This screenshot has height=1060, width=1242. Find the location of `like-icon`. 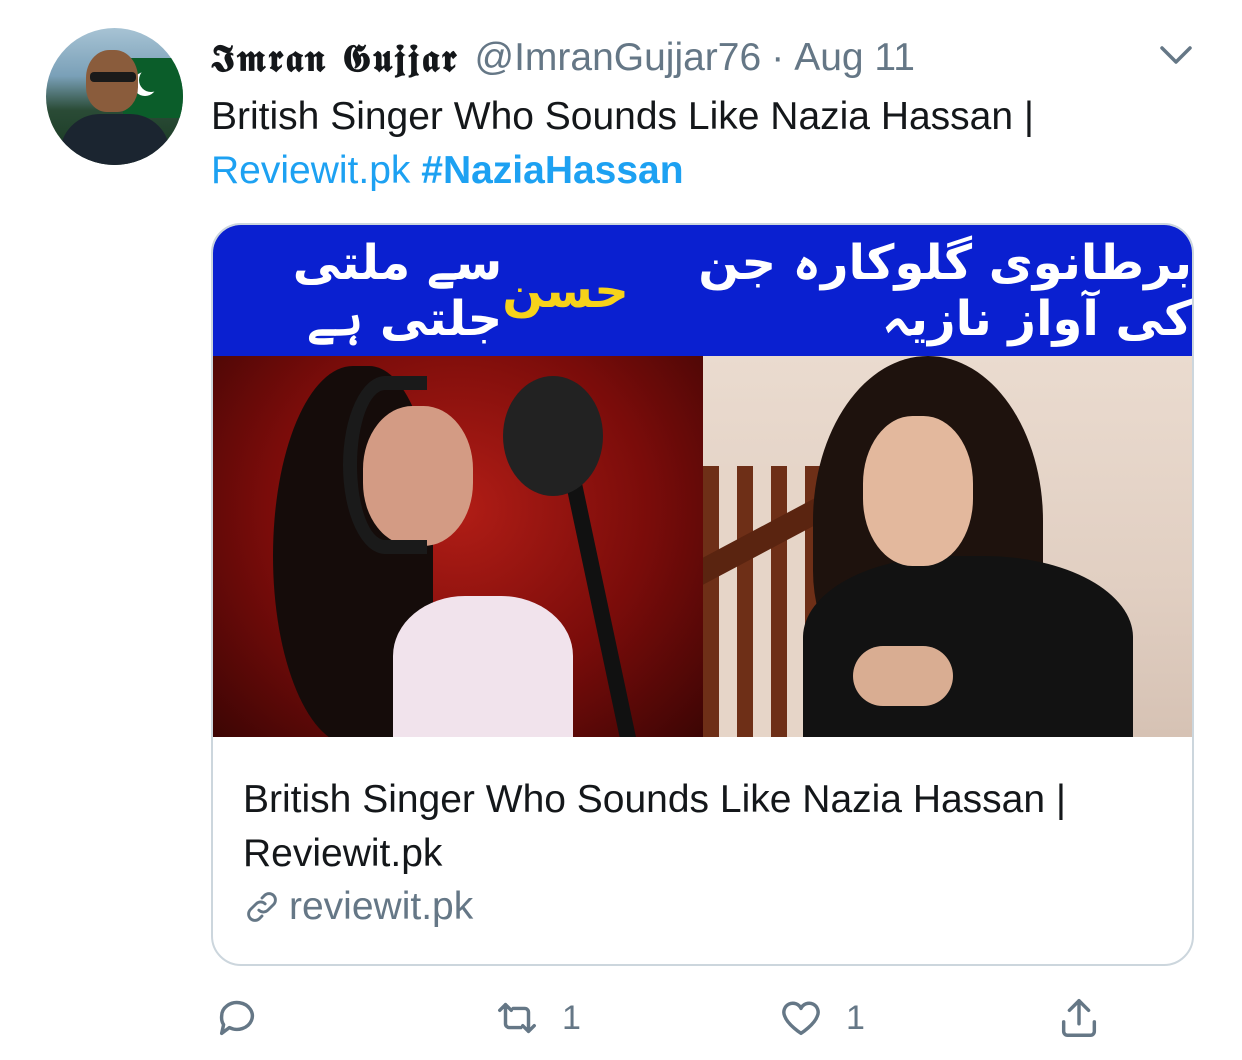

like-icon is located at coordinates (801, 1018).